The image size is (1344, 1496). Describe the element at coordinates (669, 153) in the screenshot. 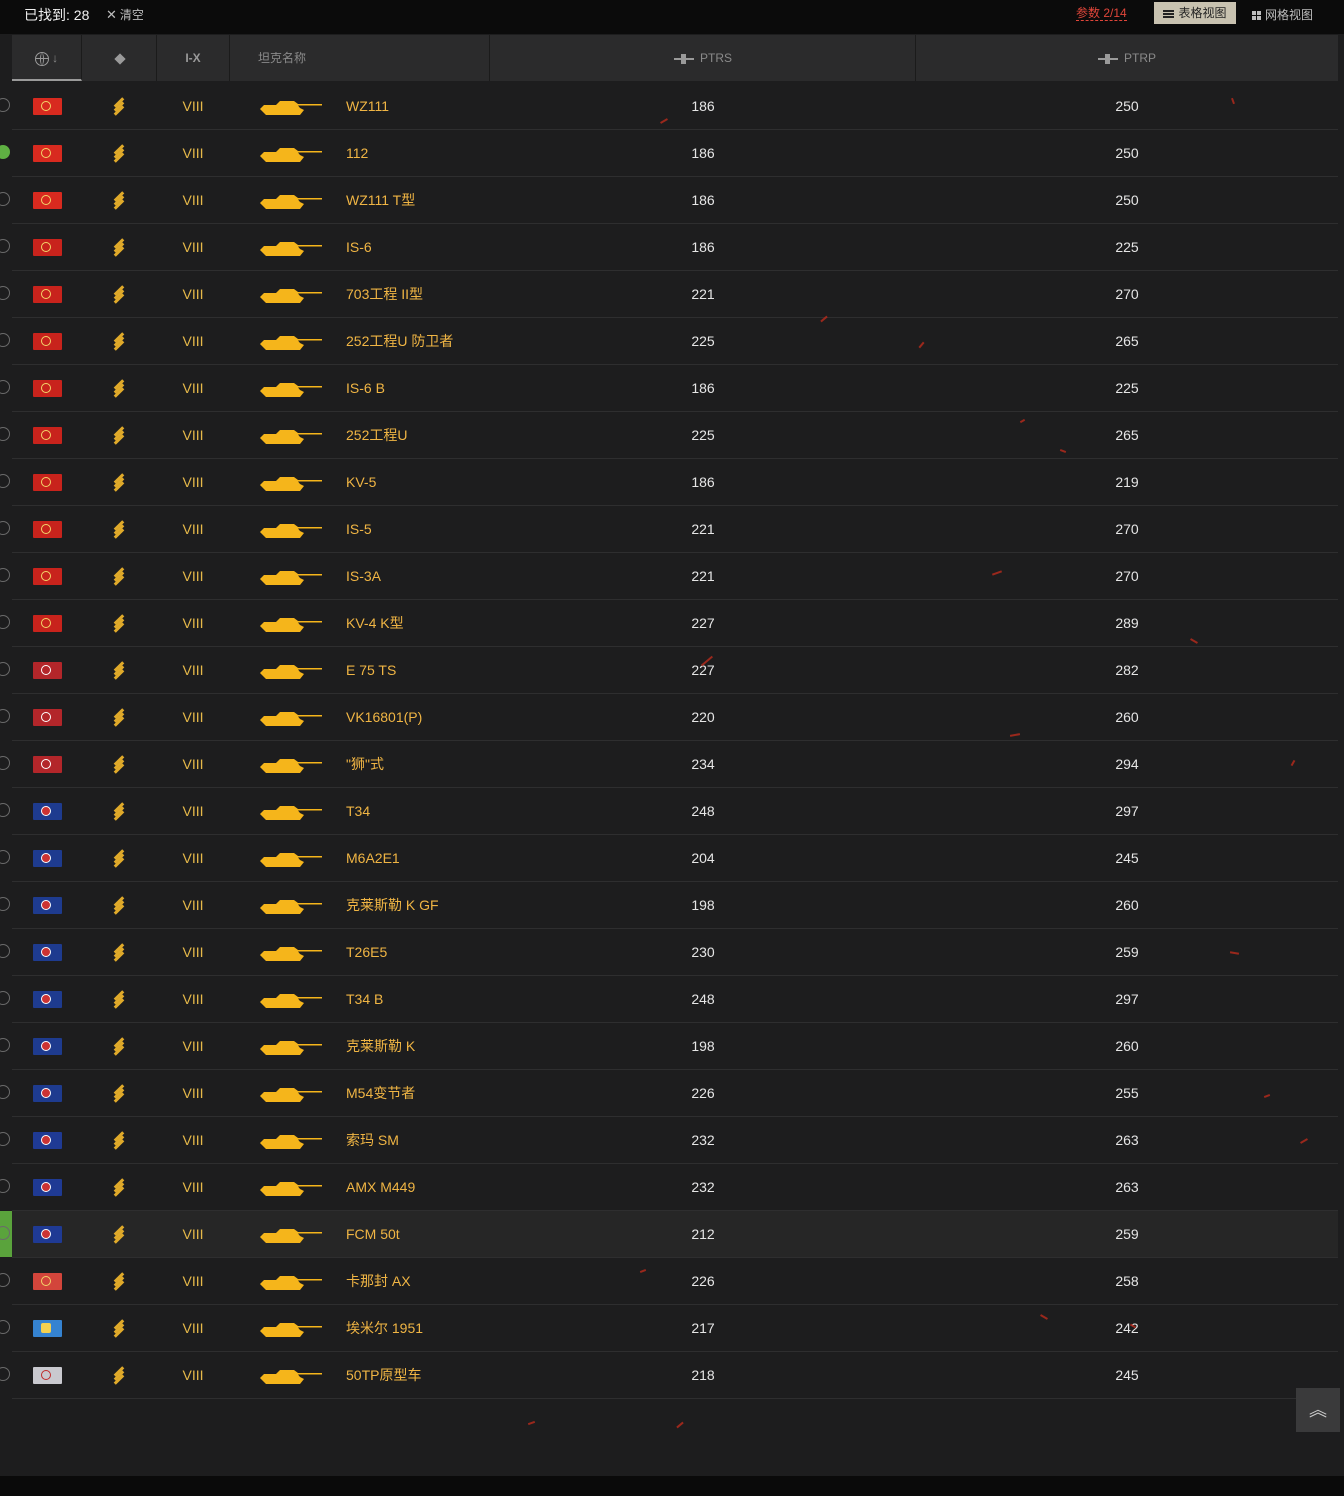

I see `table-row: VIII 112 186 250` at that location.